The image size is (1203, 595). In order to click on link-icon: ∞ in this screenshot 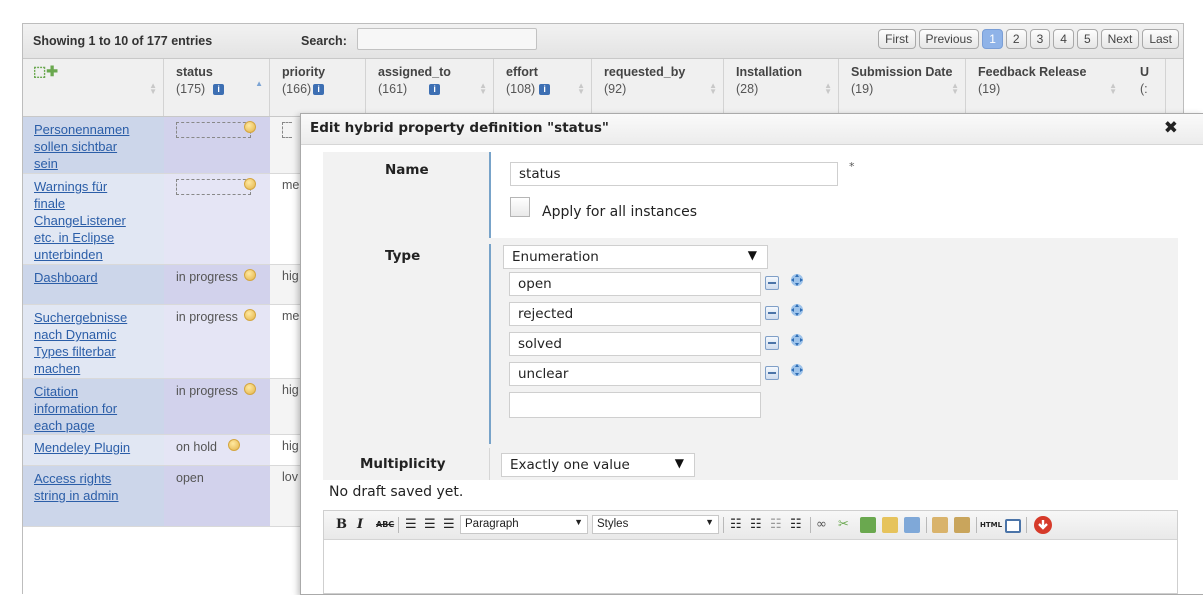, I will do `click(821, 524)`.